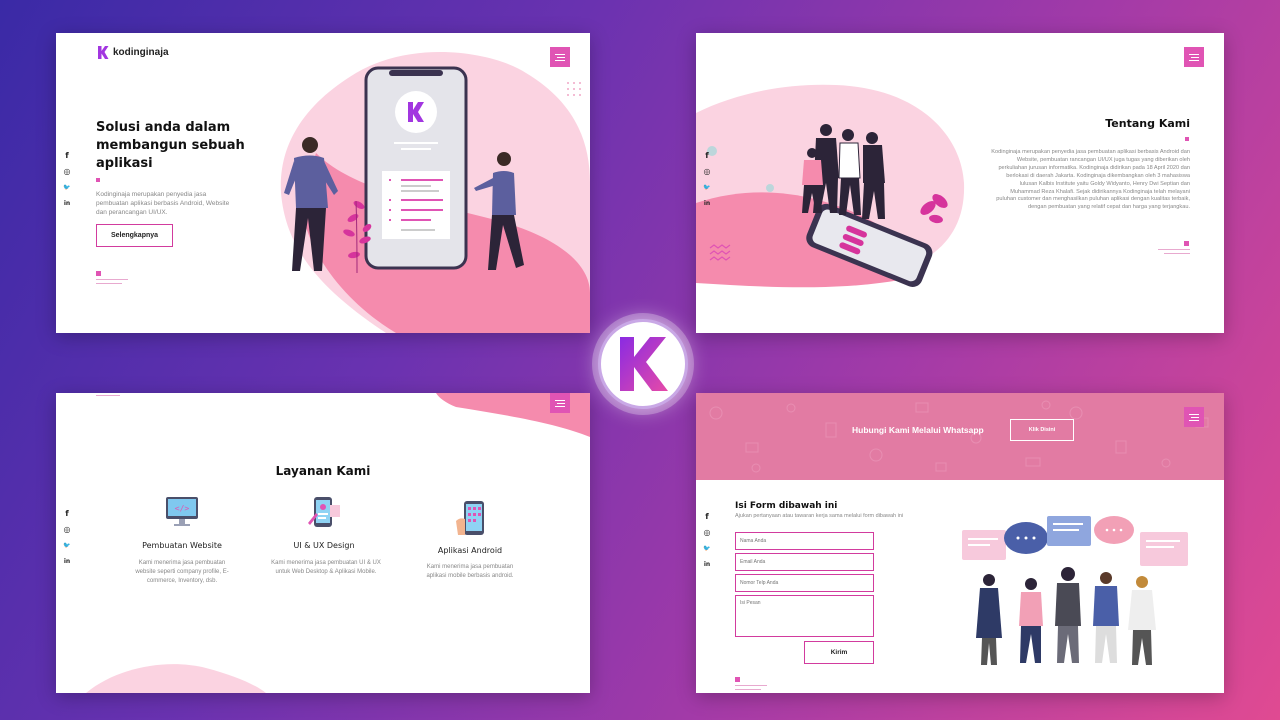  Describe the element at coordinates (918, 430) in the screenshot. I see `banner-text: Hubungi Kami Melalui Whatsapp` at that location.